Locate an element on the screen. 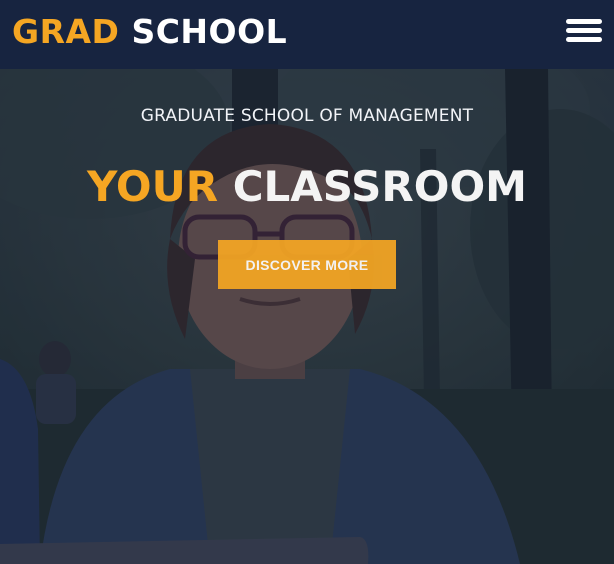 The image size is (614, 564). logo-text: SCHOOL is located at coordinates (209, 31).